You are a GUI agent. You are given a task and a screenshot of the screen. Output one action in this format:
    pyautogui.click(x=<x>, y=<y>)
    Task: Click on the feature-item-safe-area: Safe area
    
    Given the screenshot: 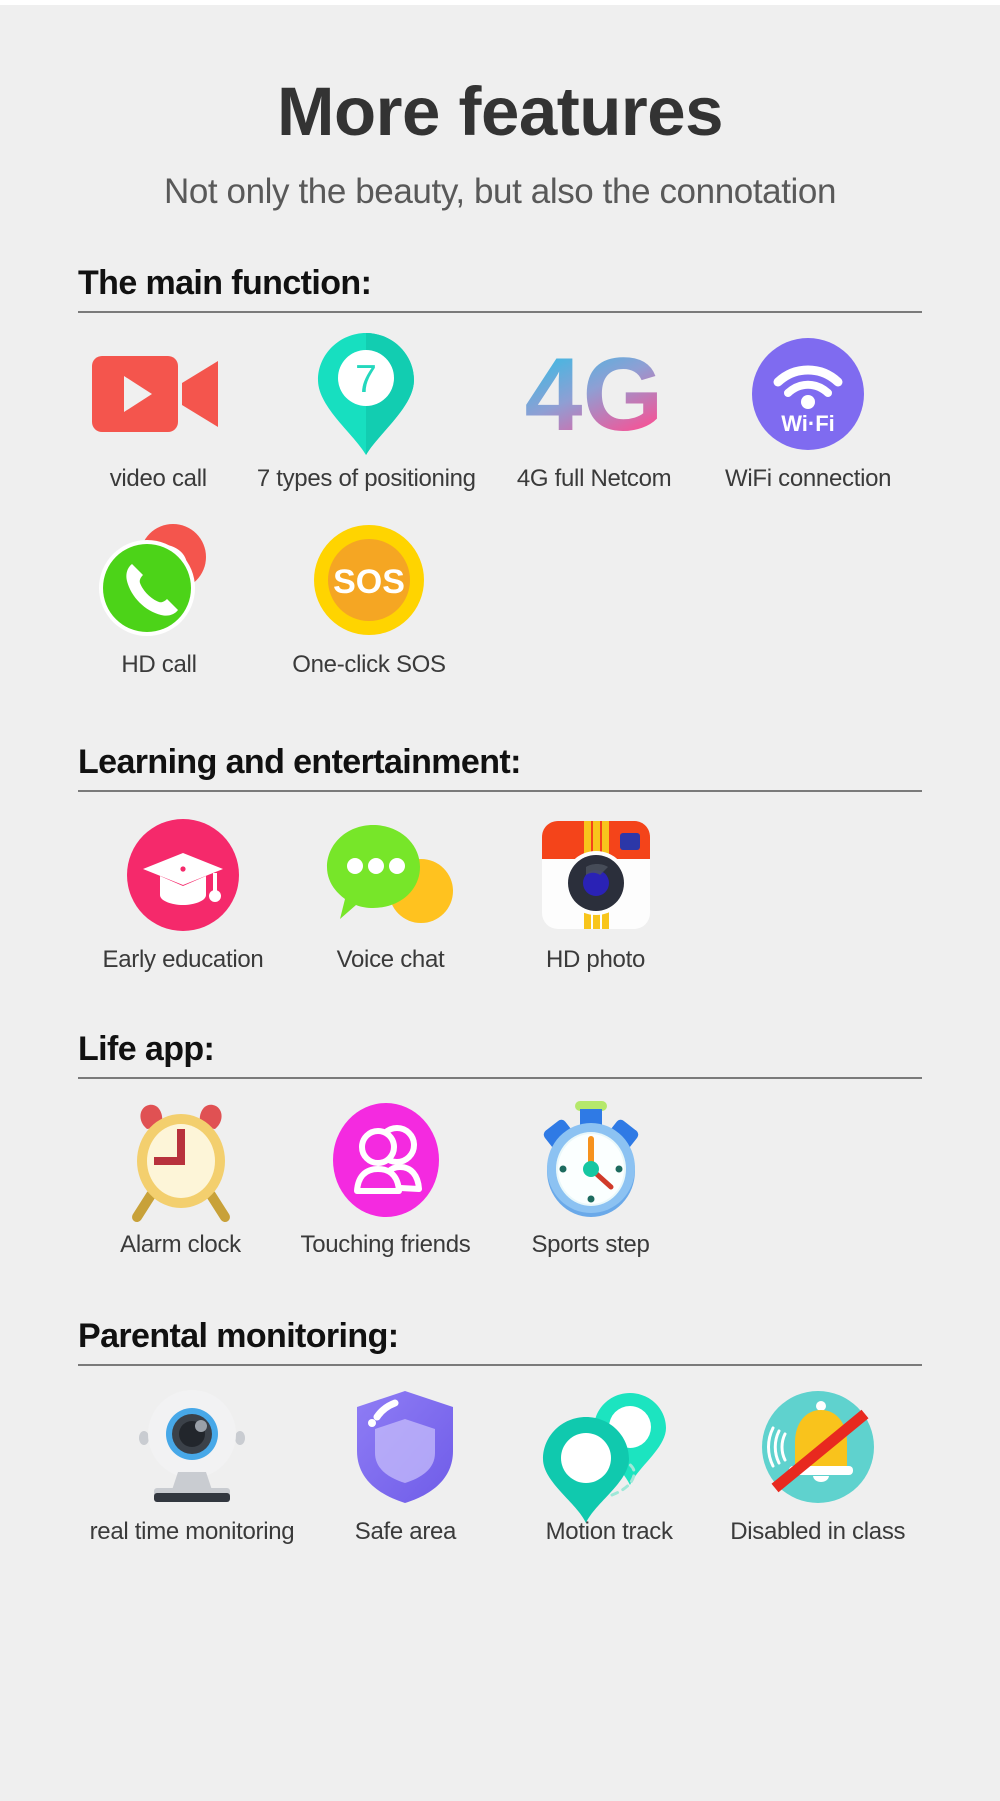 What is the action you would take?
    pyautogui.click(x=405, y=1467)
    